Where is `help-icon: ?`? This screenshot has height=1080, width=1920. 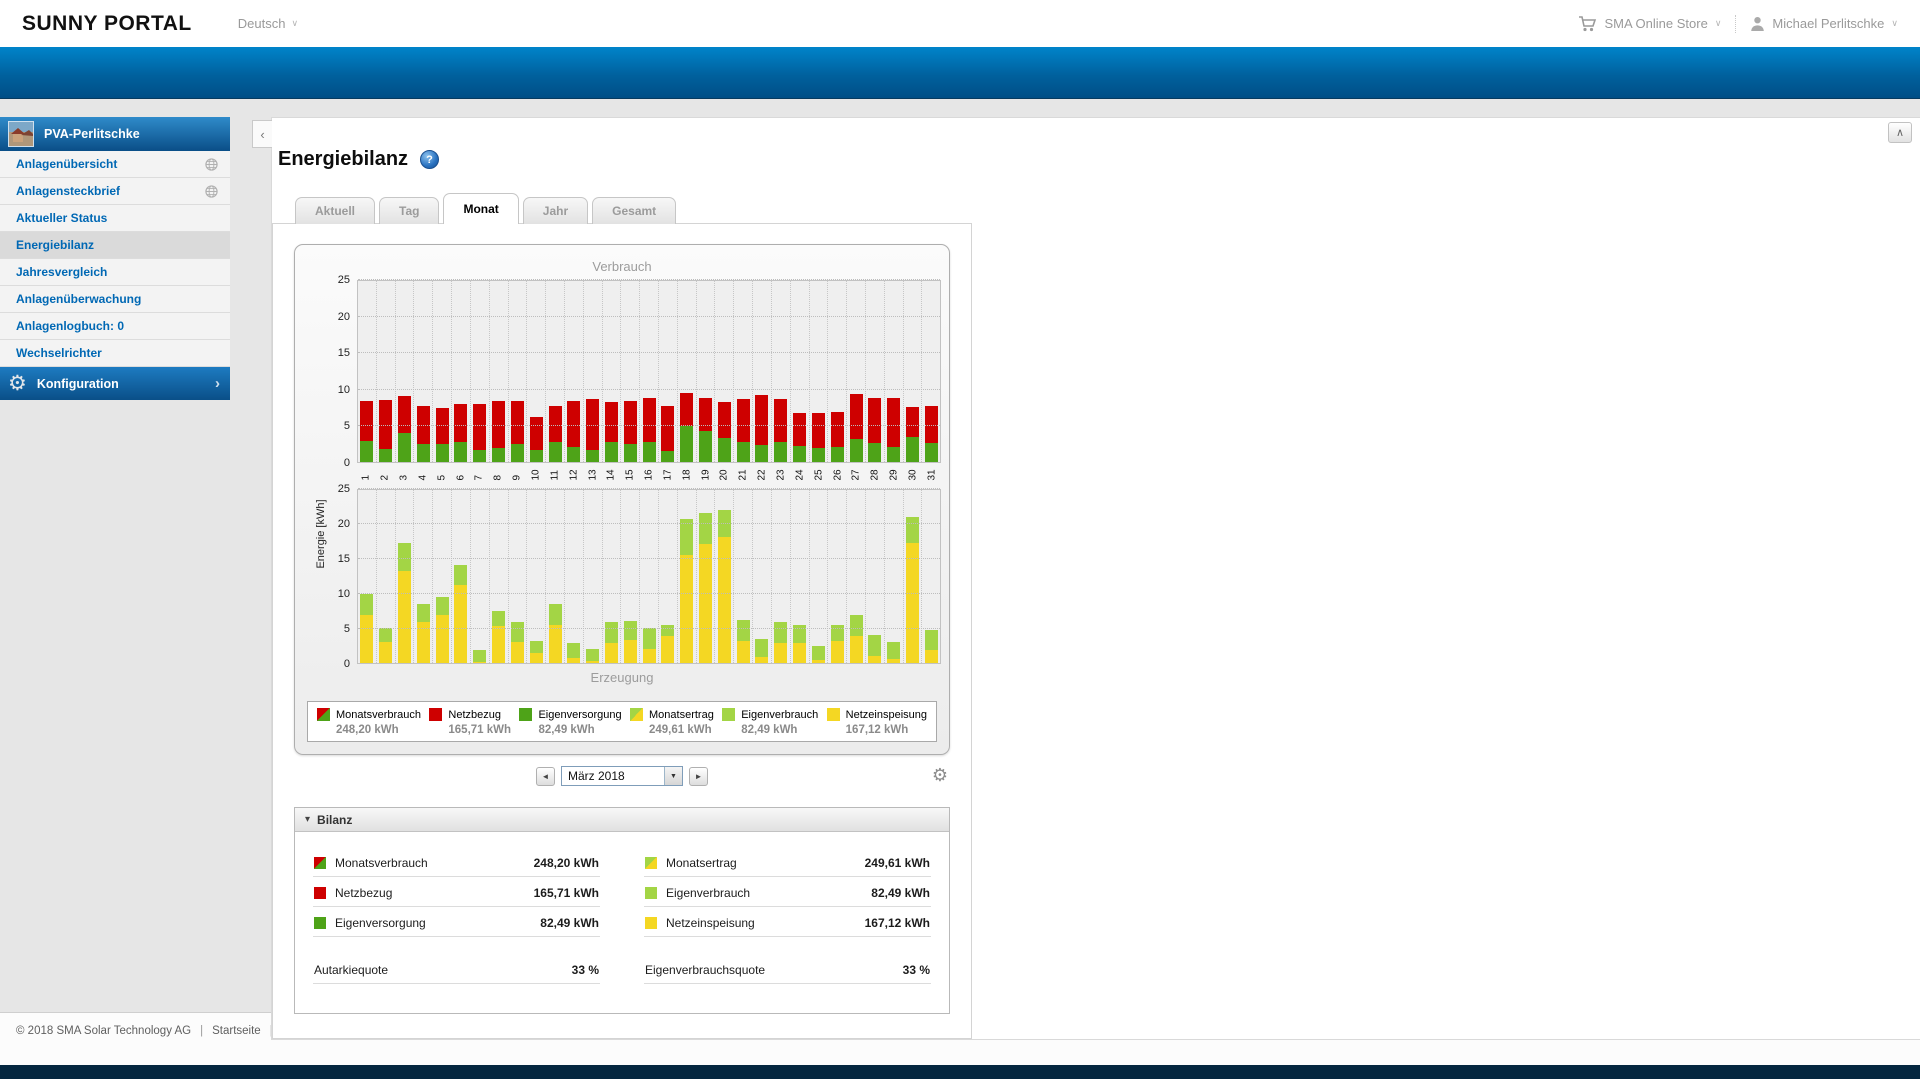 help-icon: ? is located at coordinates (430, 159).